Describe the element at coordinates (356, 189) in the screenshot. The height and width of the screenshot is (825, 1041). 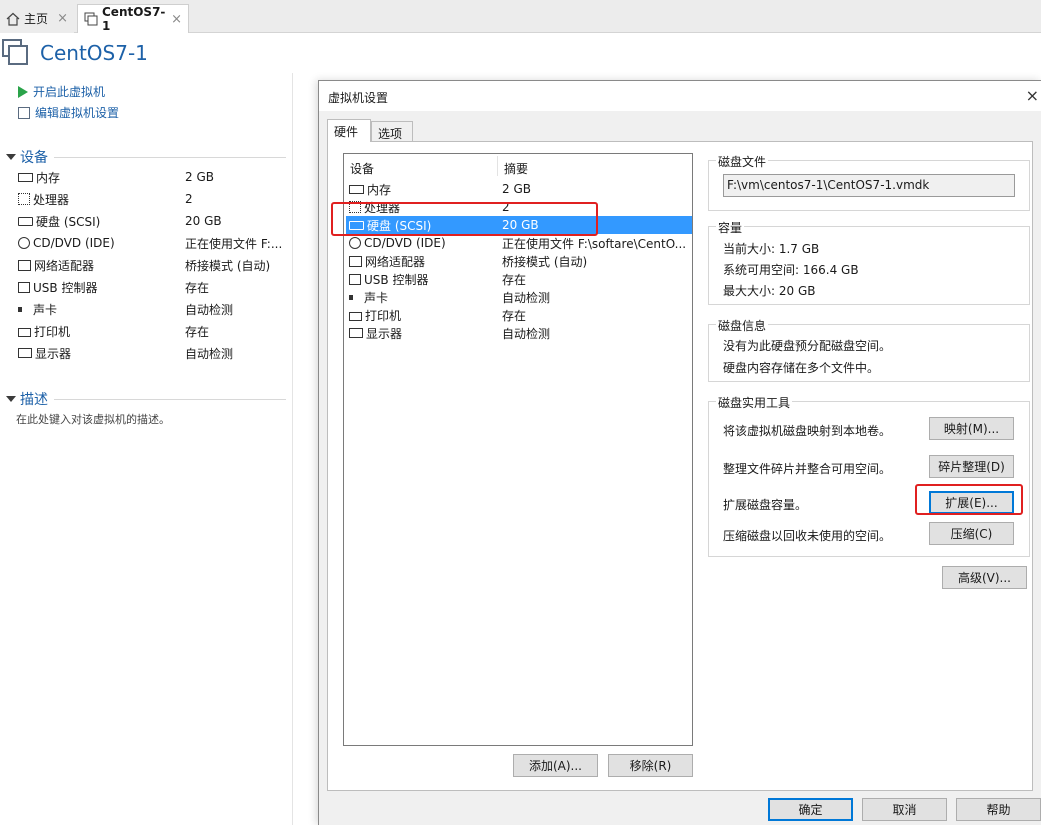
I see `memory-icon` at that location.